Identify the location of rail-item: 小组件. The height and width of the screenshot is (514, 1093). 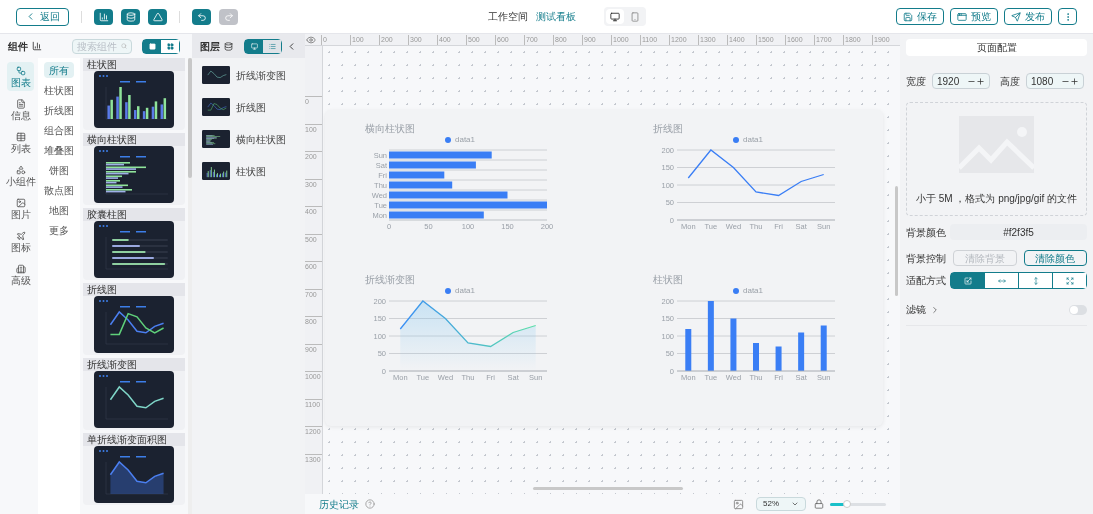
(20, 175).